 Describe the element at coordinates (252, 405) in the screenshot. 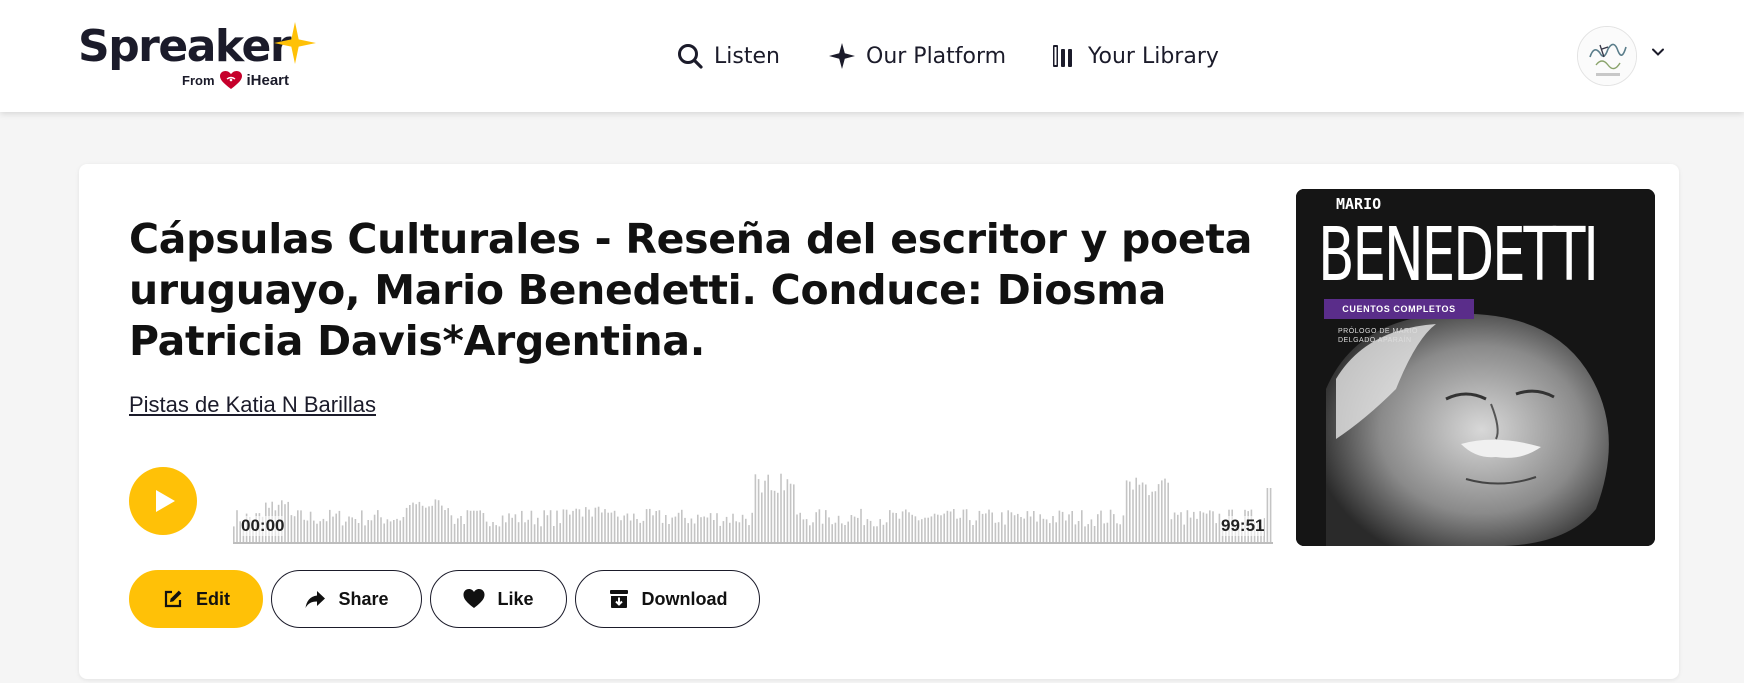

I see `show-author-link: Pistas de Katia N Barillas` at that location.